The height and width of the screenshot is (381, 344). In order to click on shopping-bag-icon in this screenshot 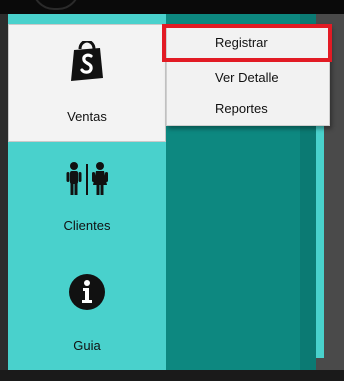, I will do `click(87, 61)`.